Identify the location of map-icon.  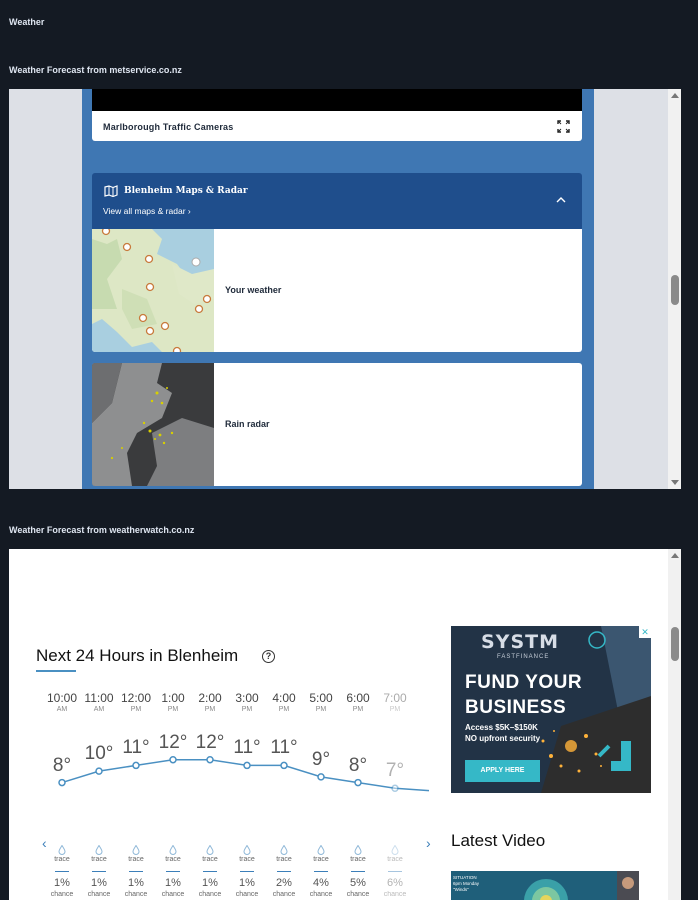
(111, 191).